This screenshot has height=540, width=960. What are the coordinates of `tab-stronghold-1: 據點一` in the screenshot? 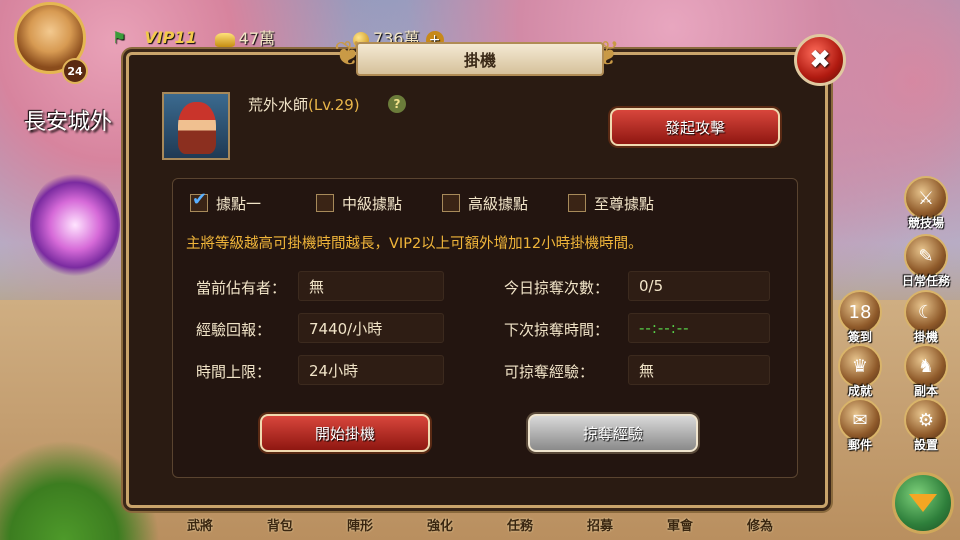 It's located at (253, 201).